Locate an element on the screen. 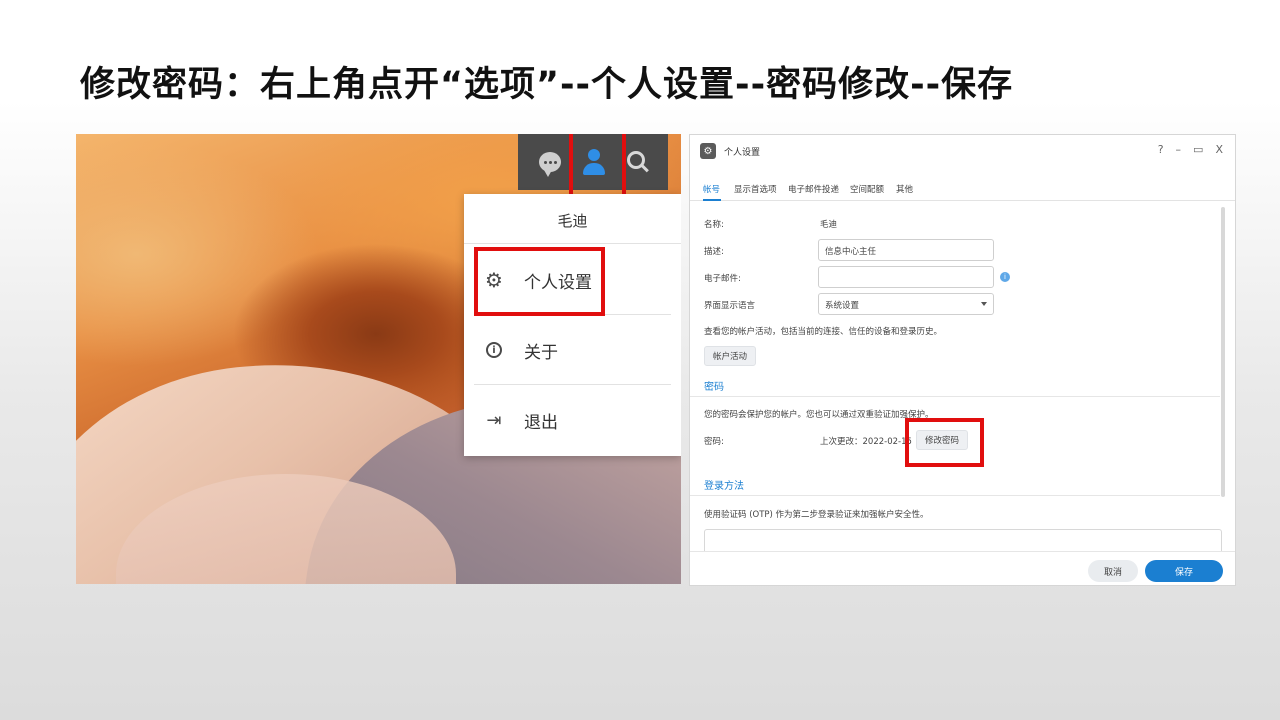 This screenshot has height=720, width=1280. description-field: 信息中心主任 is located at coordinates (906, 250).